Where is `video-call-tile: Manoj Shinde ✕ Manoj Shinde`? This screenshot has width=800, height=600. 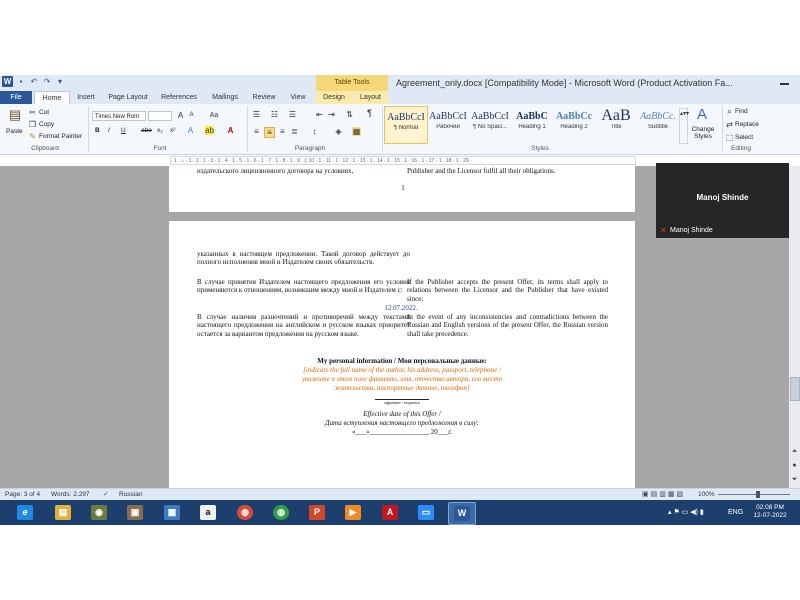
video-call-tile: Manoj Shinde ✕ Manoj Shinde is located at coordinates (722, 200).